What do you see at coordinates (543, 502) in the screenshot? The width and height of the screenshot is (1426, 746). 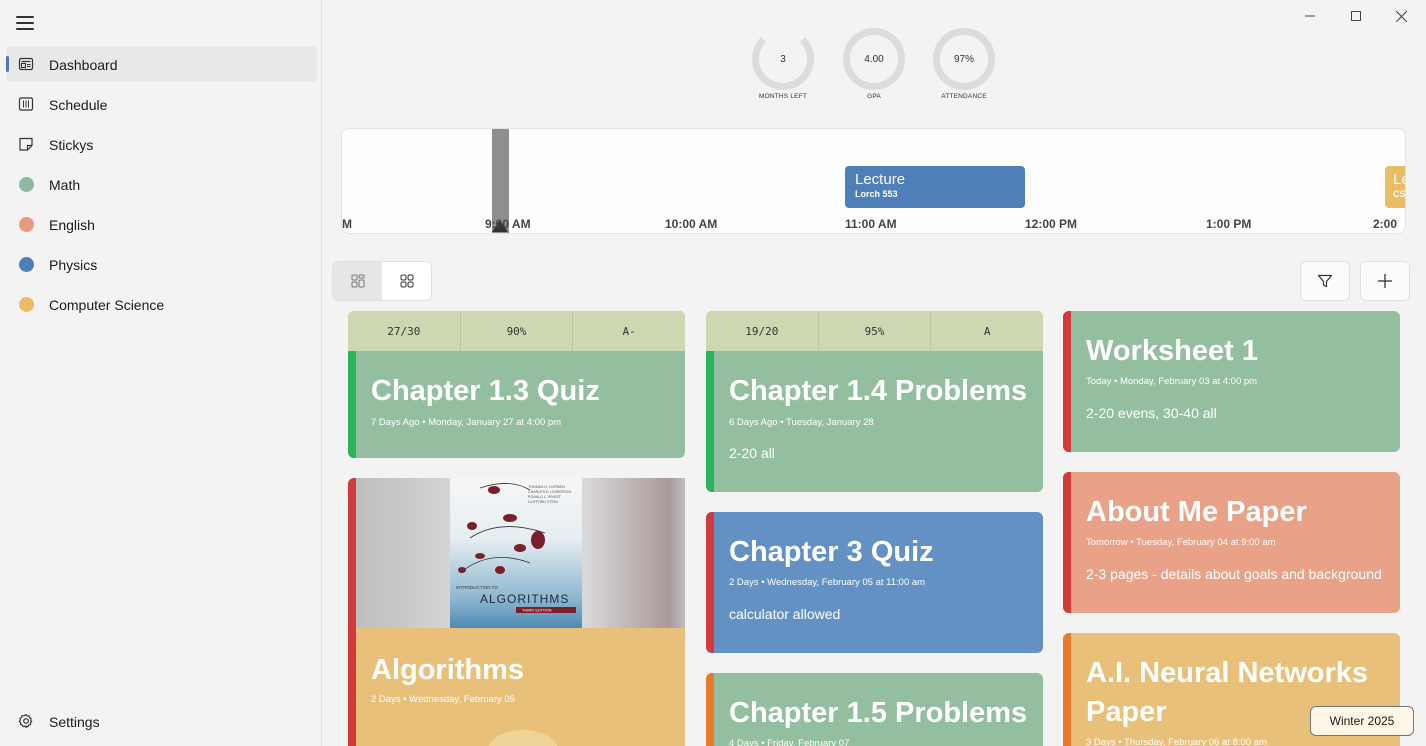 I see `svg-text: CLIFFORD STEIN` at bounding box center [543, 502].